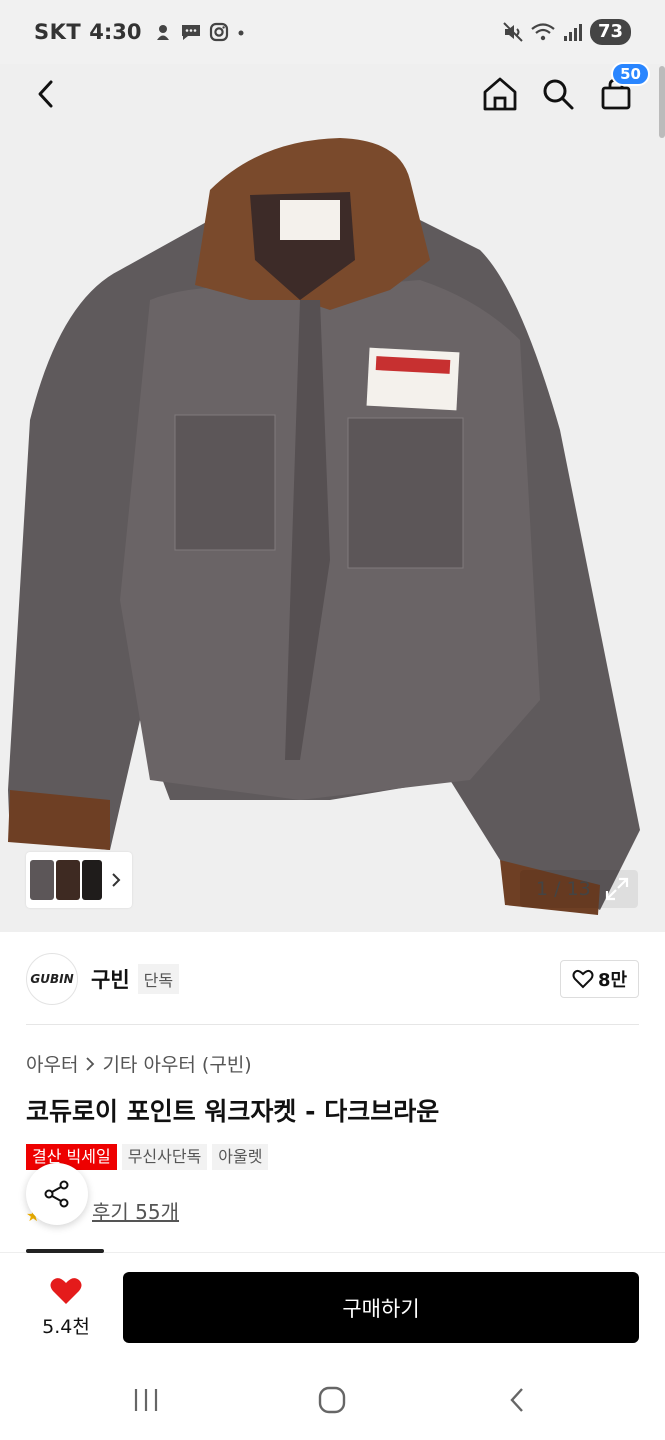 This screenshot has width=665, height=1440. I want to click on top-navigation: 50, so click(332, 95).